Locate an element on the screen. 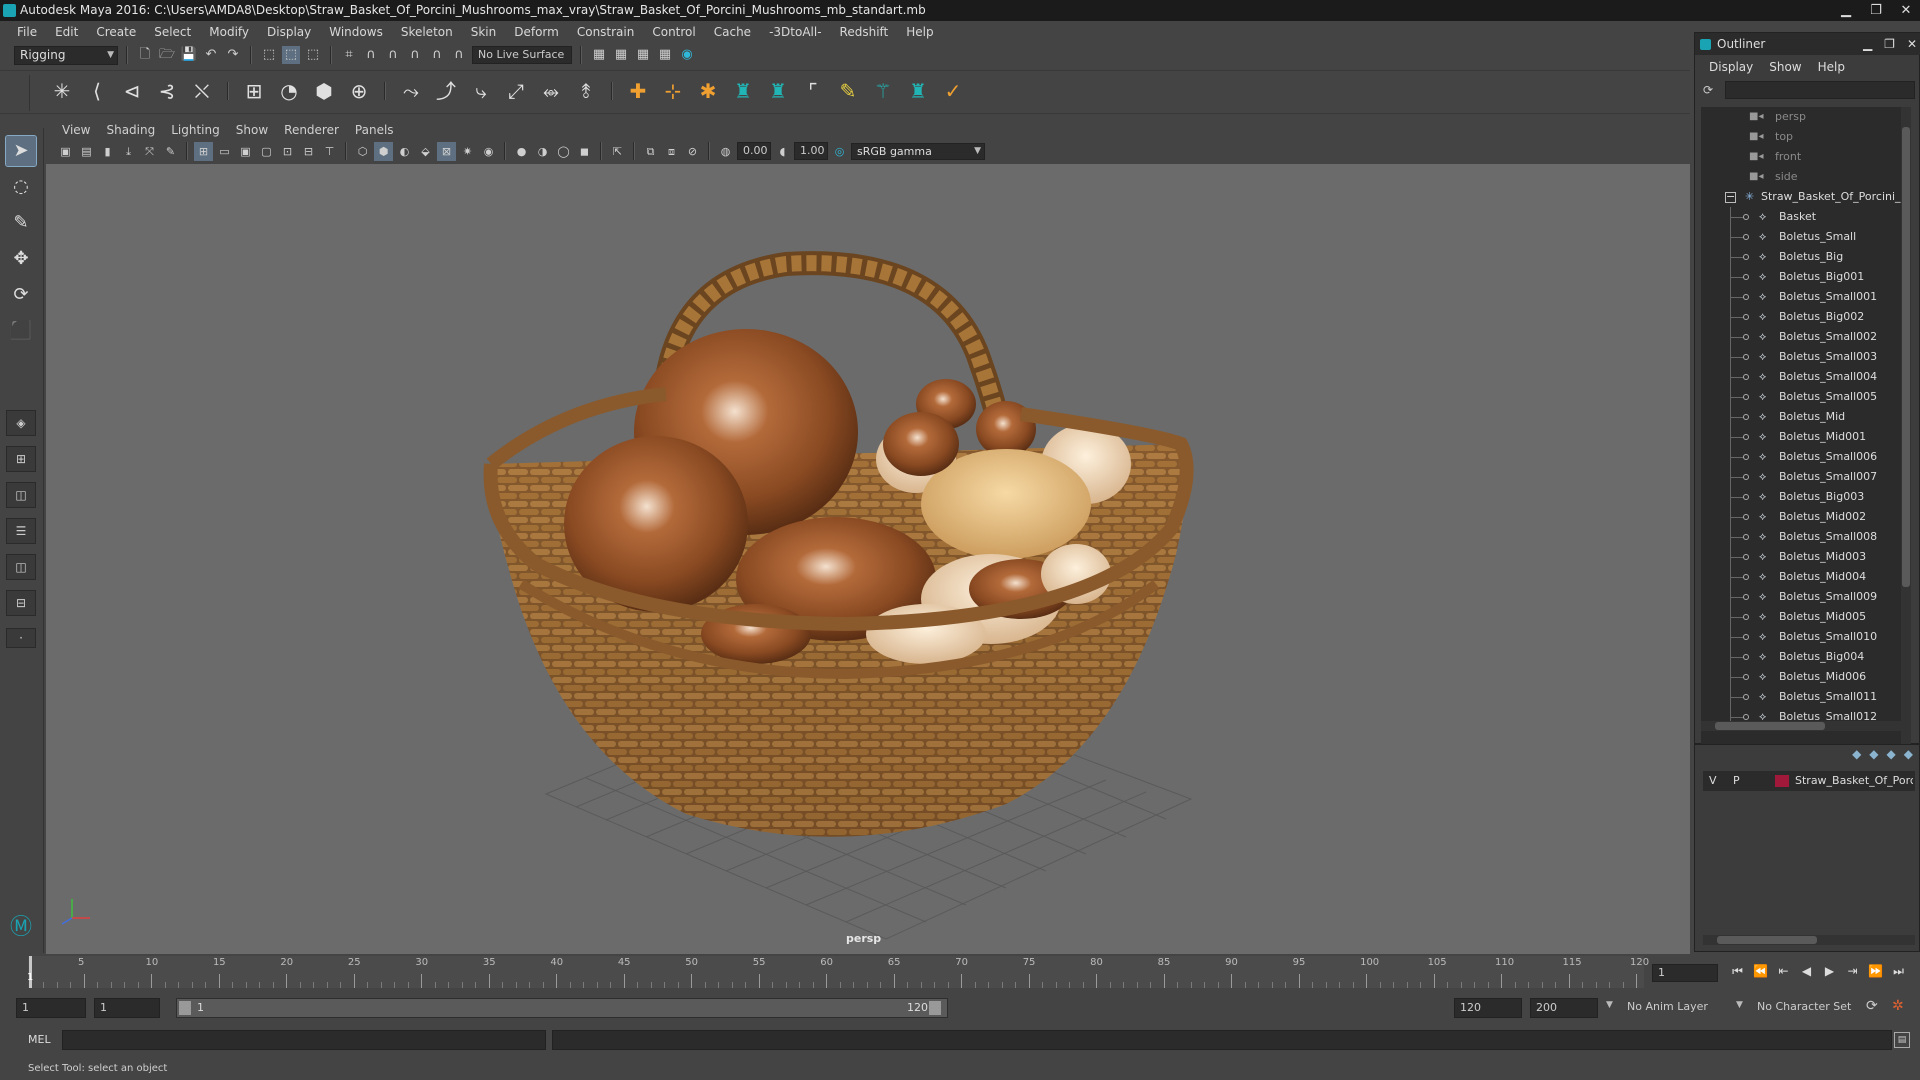 This screenshot has width=1920, height=1080. outliner-item-row: ⟡ Boletus_Big004 is located at coordinates (1801, 657).